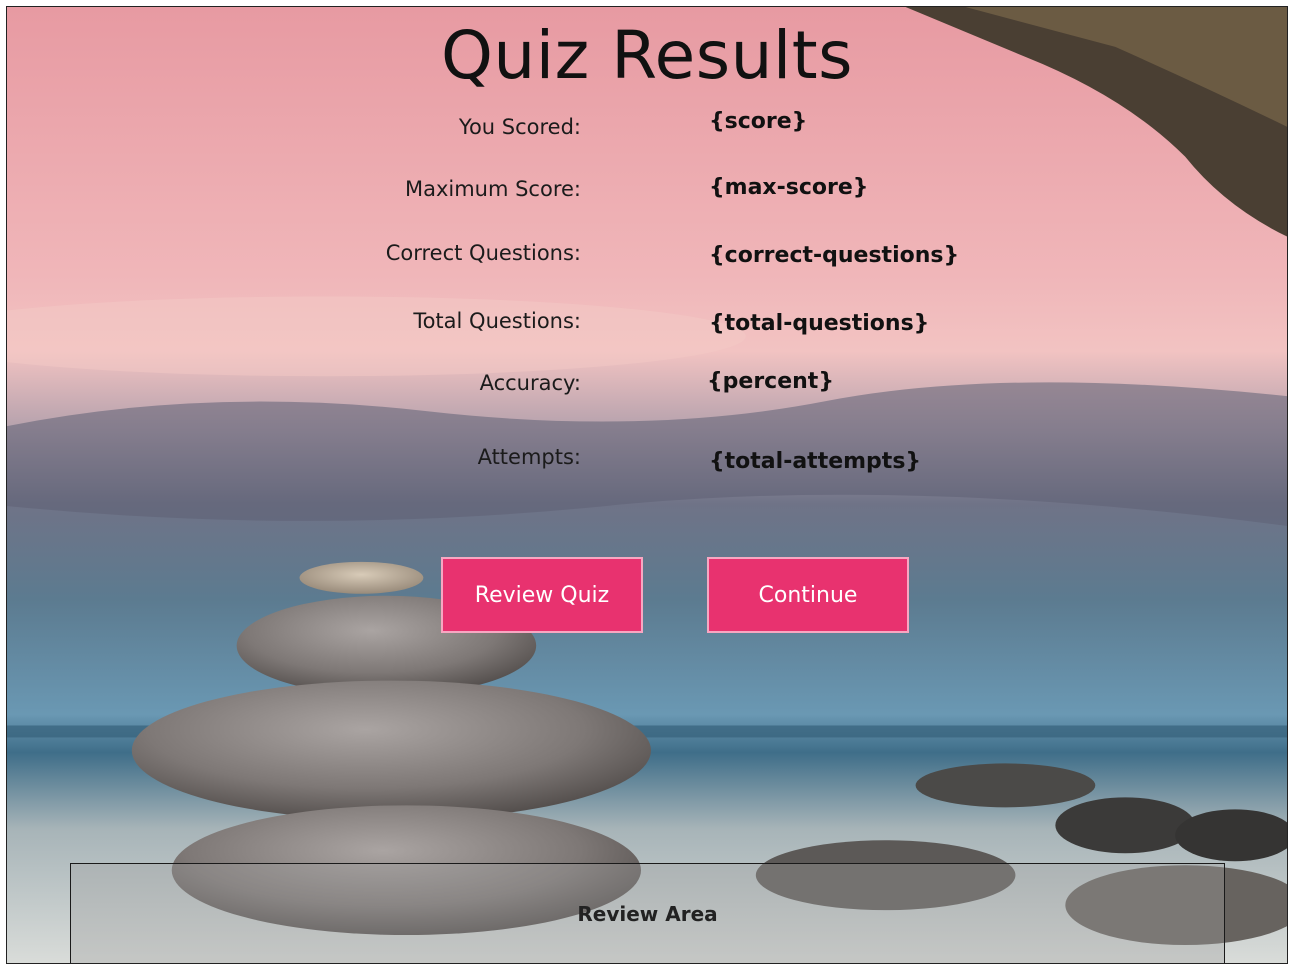 The image size is (1290, 966). Describe the element at coordinates (647, 55) in the screenshot. I see `page-title: Quiz Results` at that location.